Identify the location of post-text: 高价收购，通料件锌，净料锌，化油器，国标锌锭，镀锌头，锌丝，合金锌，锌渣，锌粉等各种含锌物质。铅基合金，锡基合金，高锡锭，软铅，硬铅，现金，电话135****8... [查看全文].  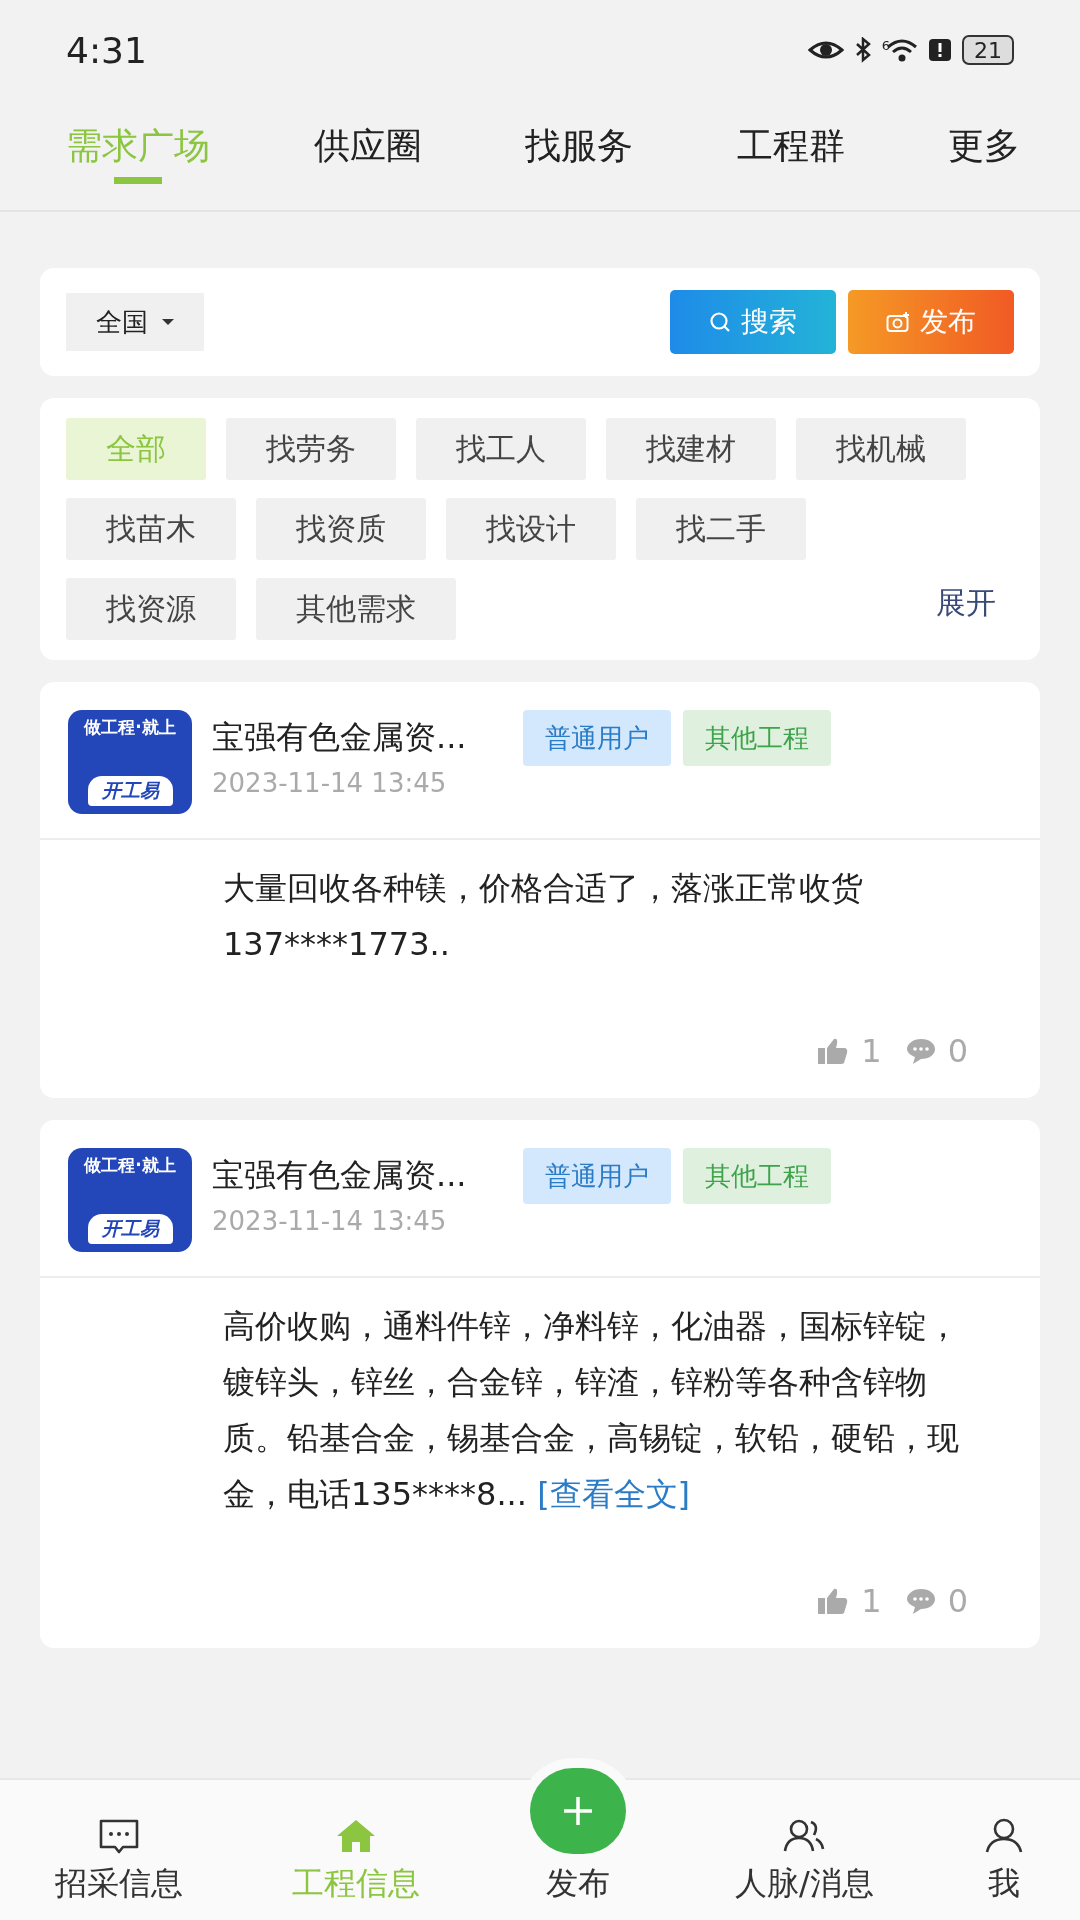
(591, 1410).